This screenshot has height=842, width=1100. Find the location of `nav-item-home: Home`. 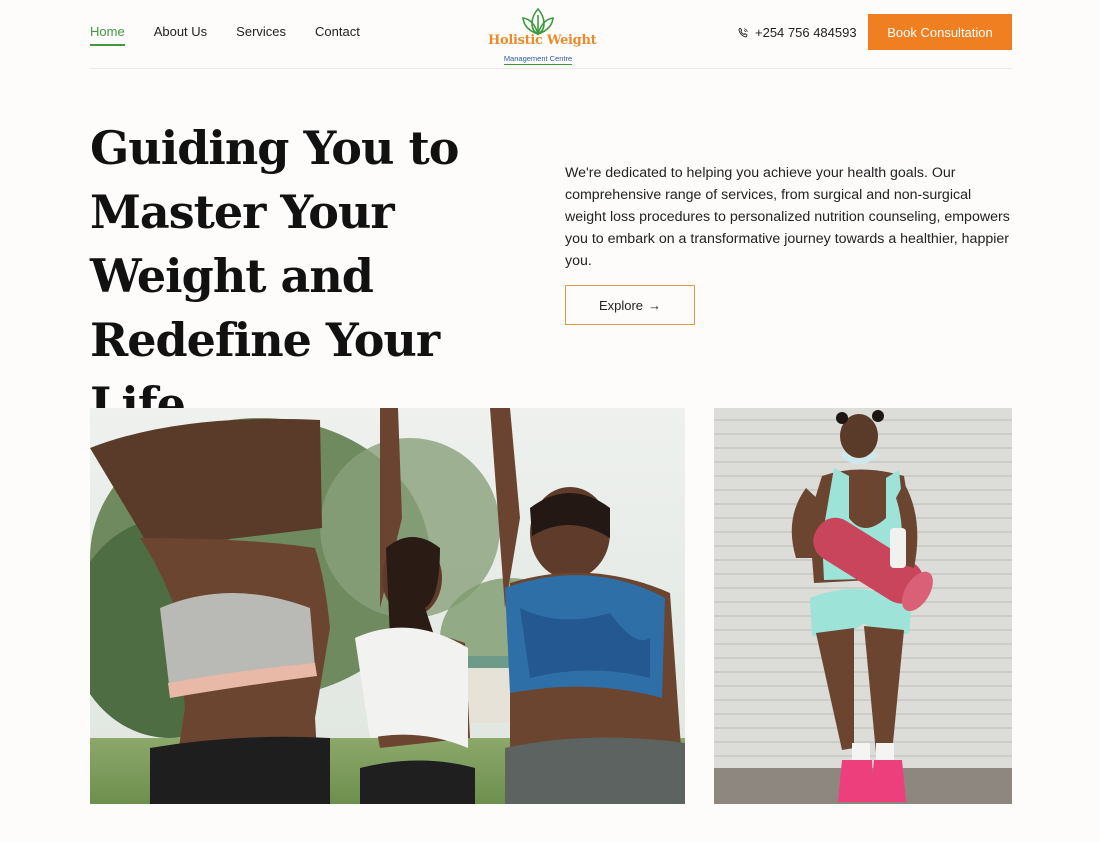

nav-item-home: Home is located at coordinates (107, 35).